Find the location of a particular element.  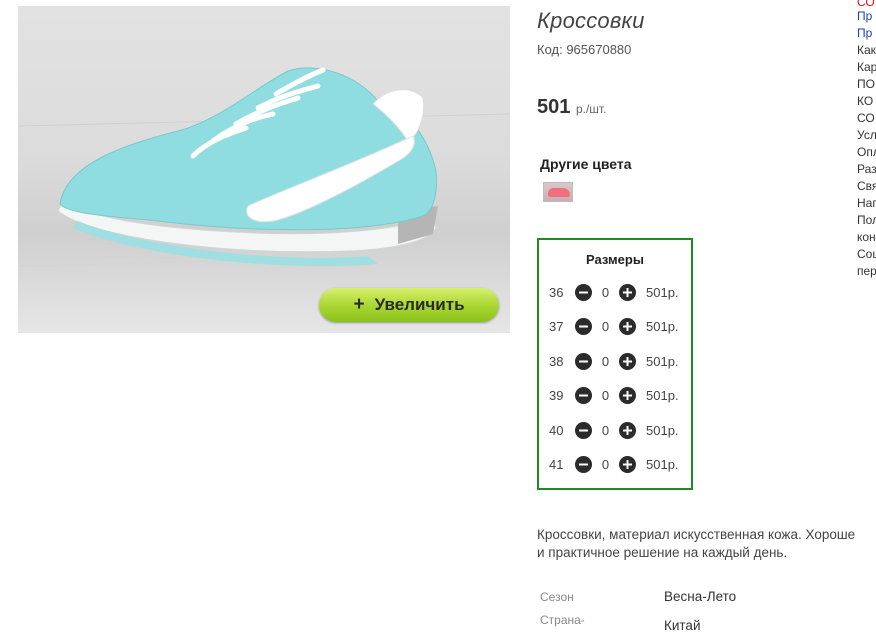

size-row: 37 0 501р. is located at coordinates (619, 326).